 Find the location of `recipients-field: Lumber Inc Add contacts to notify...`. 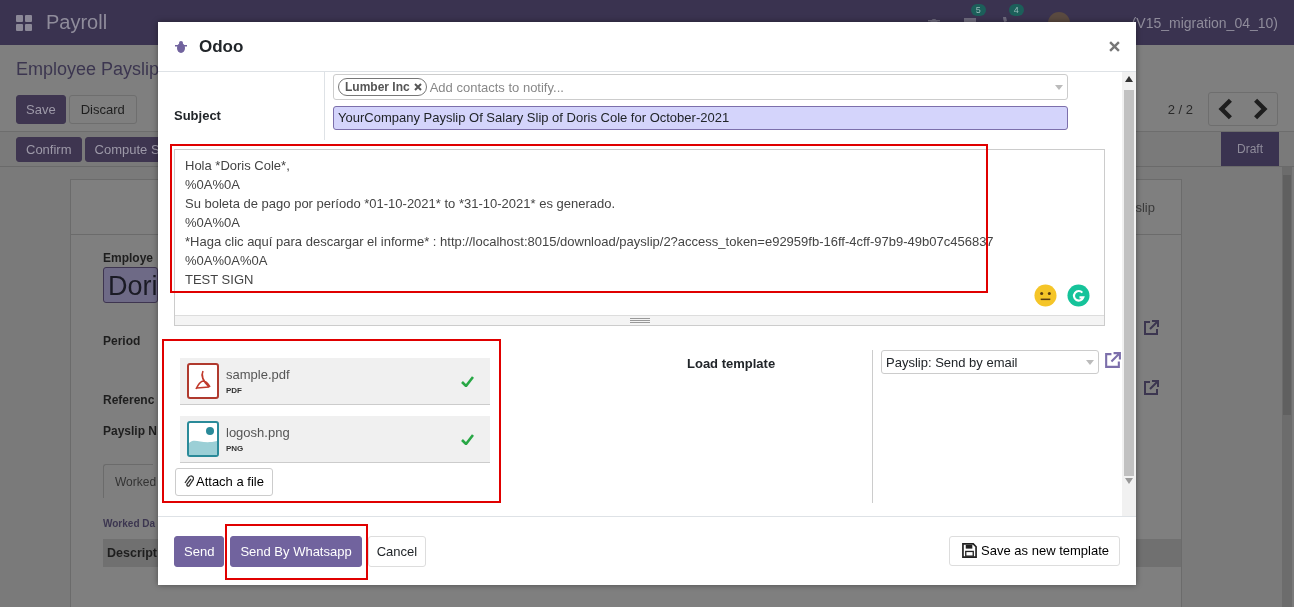

recipients-field: Lumber Inc Add contacts to notify... is located at coordinates (700, 87).